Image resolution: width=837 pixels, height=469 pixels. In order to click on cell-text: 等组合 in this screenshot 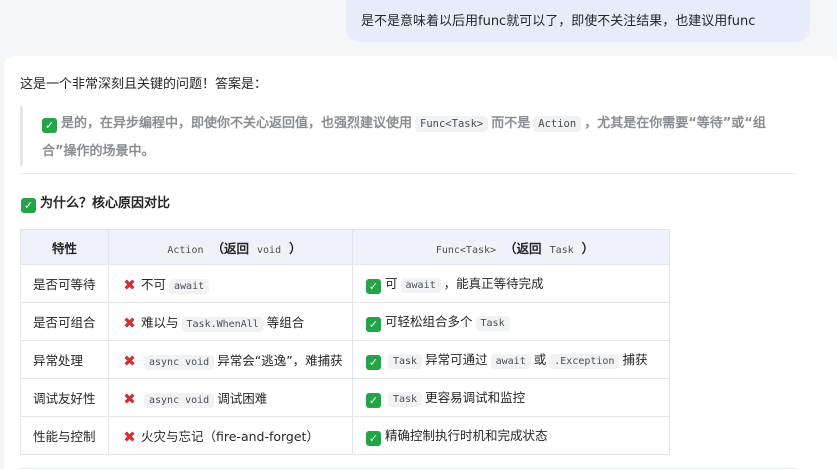, I will do `click(285, 322)`.